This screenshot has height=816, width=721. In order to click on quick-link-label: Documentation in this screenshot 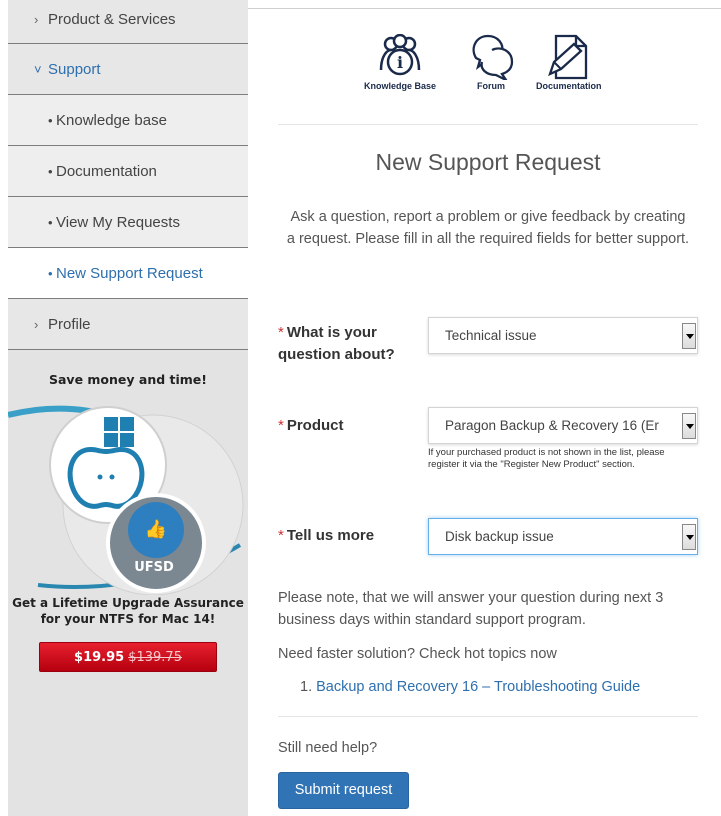, I will do `click(569, 86)`.